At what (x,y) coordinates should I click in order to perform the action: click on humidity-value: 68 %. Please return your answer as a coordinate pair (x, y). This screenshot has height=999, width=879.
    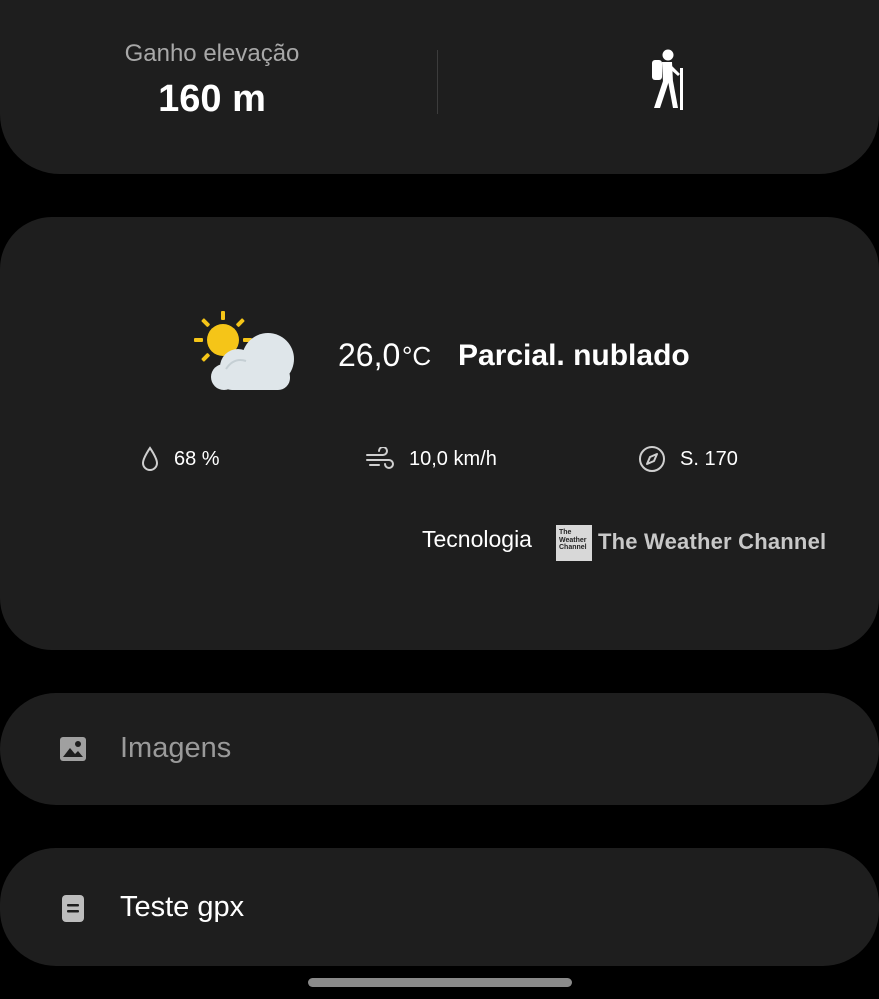
    Looking at the image, I should click on (197, 458).